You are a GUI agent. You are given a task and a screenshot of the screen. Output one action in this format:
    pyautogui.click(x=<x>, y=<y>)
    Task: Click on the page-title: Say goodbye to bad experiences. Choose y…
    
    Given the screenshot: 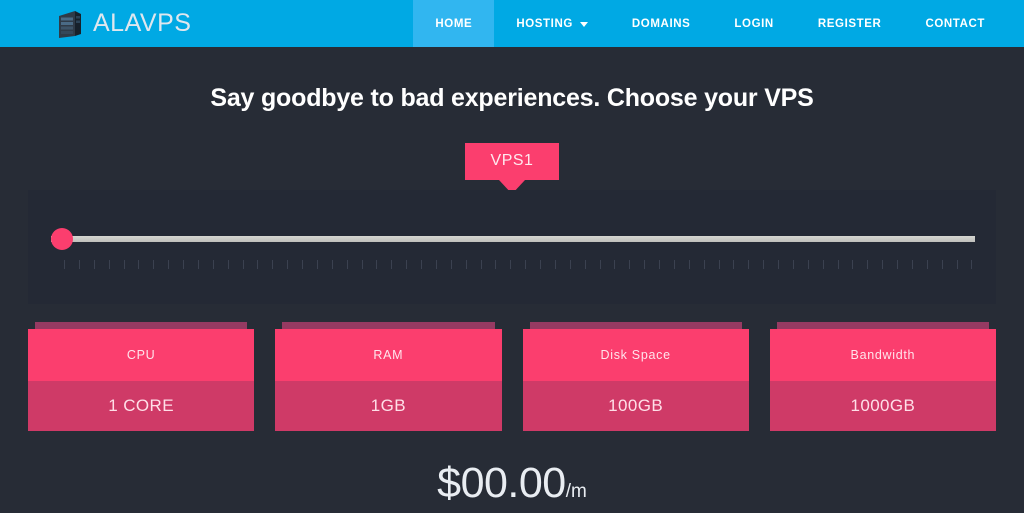 What is the action you would take?
    pyautogui.click(x=512, y=98)
    